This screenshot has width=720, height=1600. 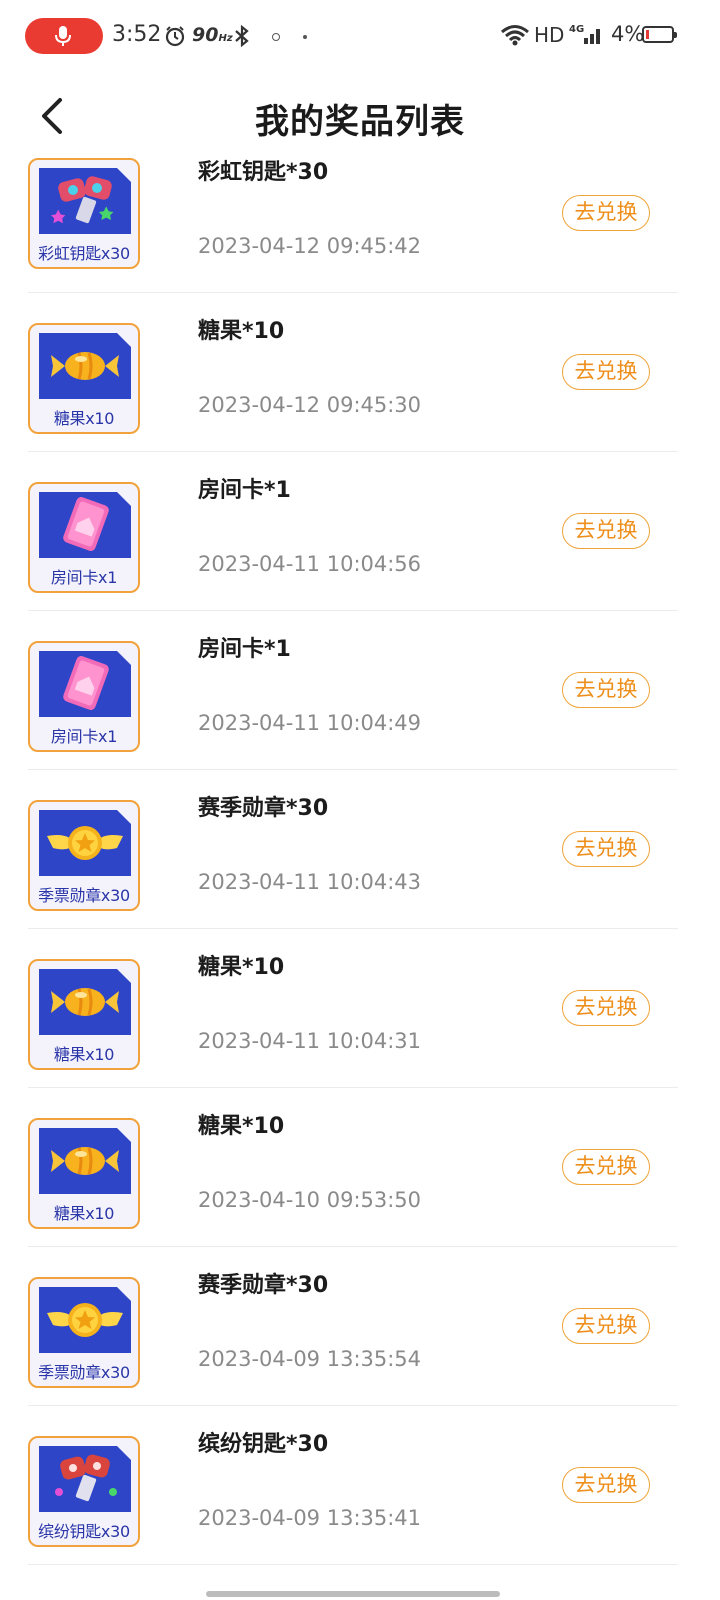 I want to click on list-item: 房间卡x1 房间卡*1 2023-04-11 10:04:56 去兑换, so click(x=353, y=531).